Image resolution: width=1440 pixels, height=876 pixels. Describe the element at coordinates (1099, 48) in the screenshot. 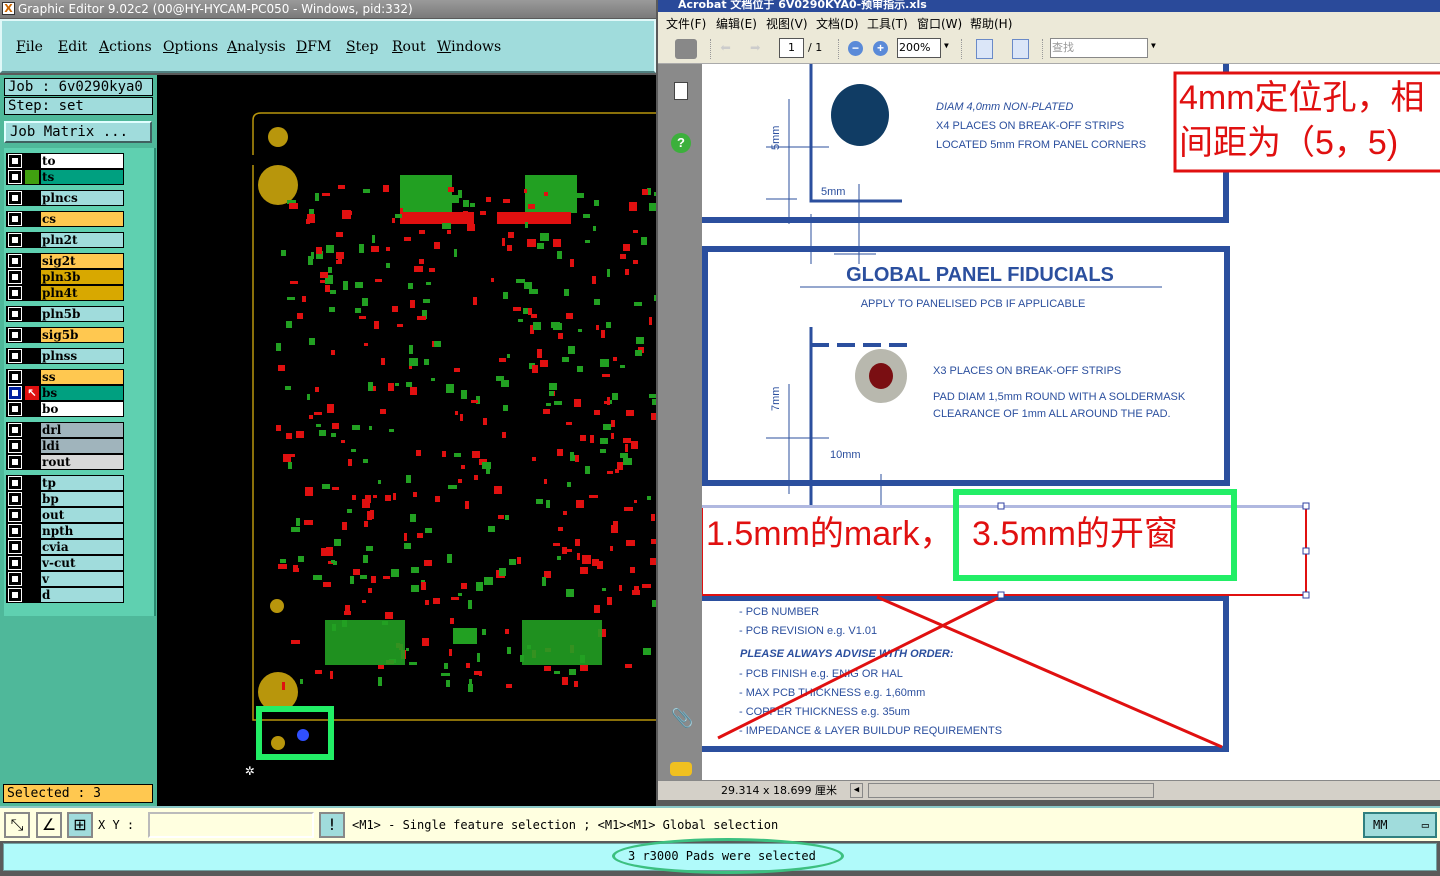

I see `find-input: 查找` at that location.